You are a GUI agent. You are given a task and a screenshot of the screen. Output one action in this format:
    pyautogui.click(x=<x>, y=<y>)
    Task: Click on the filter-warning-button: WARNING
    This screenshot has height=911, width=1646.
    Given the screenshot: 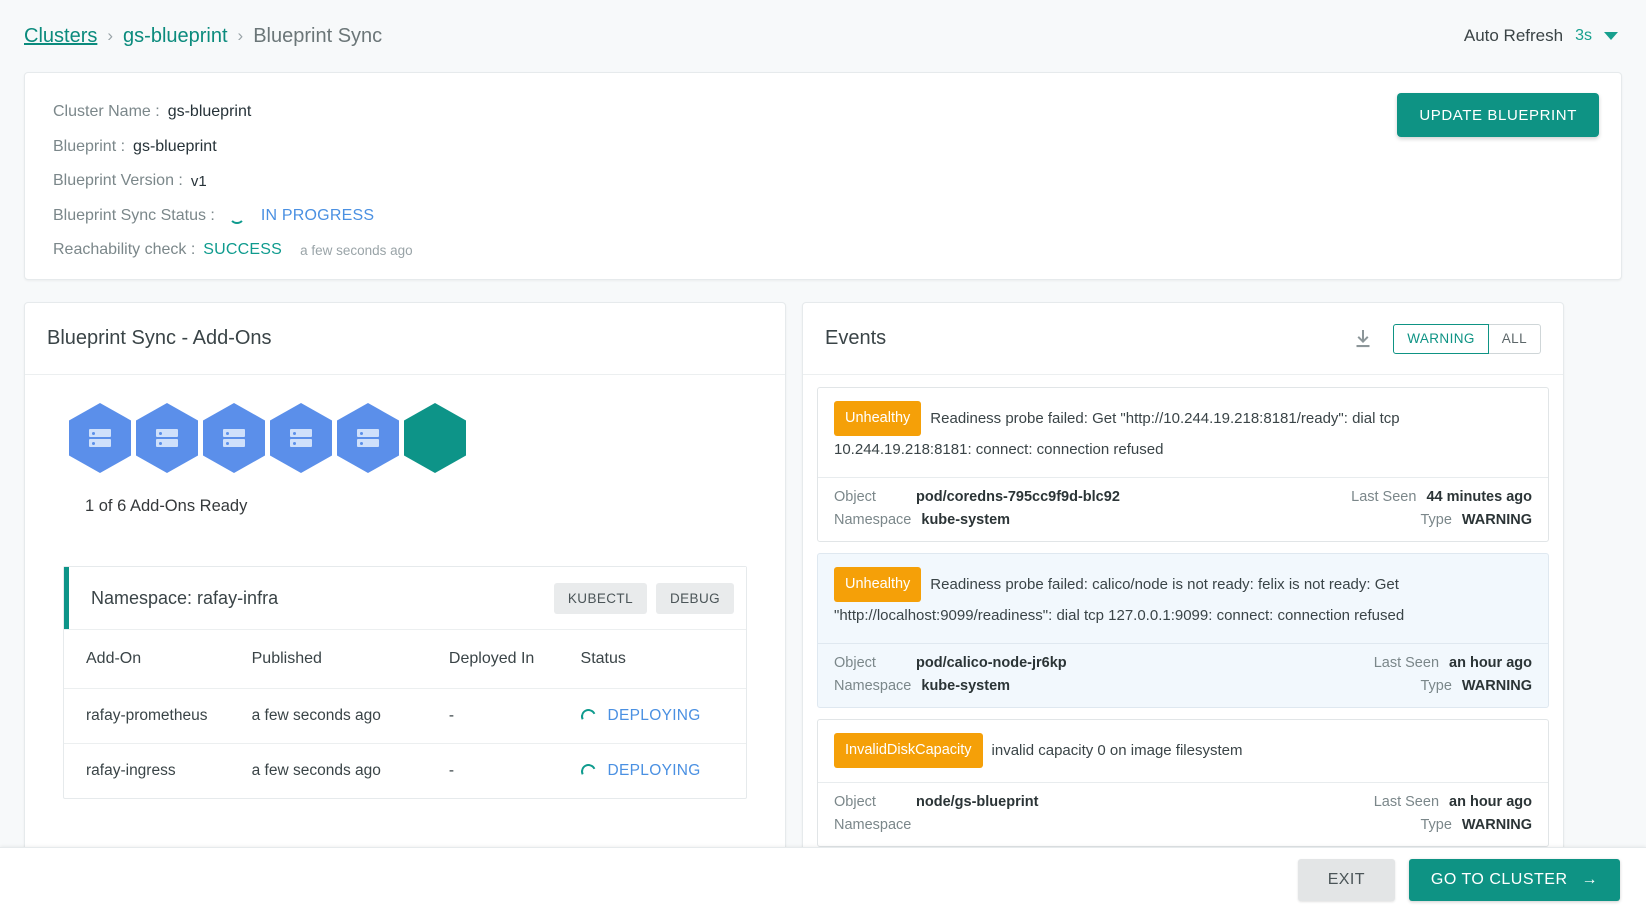 What is the action you would take?
    pyautogui.click(x=1441, y=338)
    